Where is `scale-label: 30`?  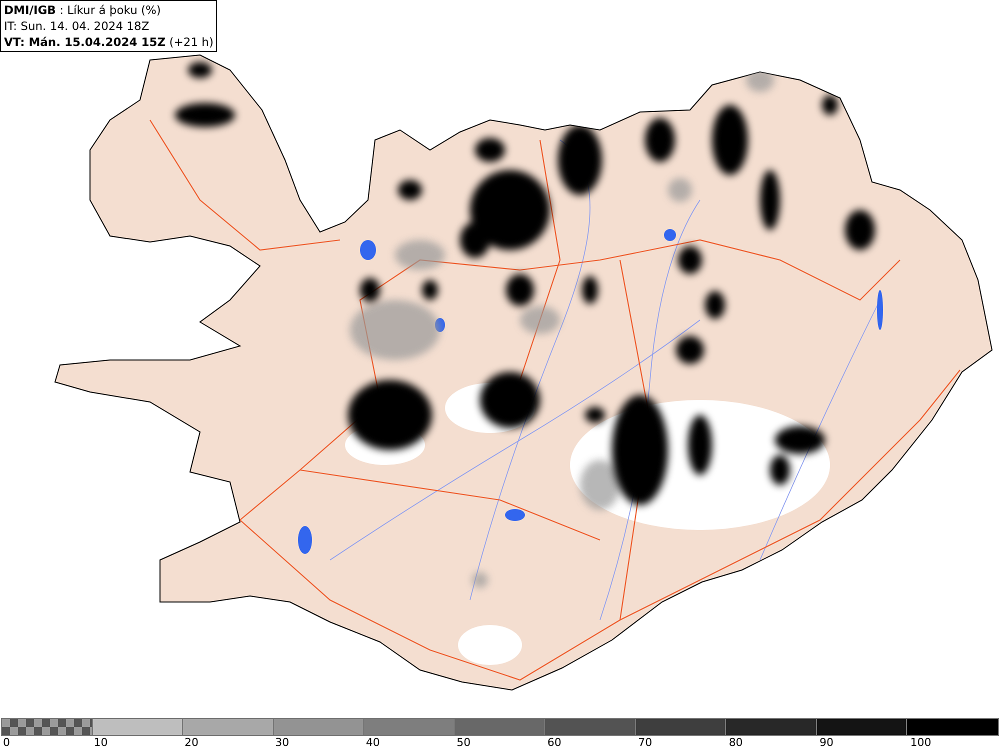
scale-label: 30 is located at coordinates (282, 742).